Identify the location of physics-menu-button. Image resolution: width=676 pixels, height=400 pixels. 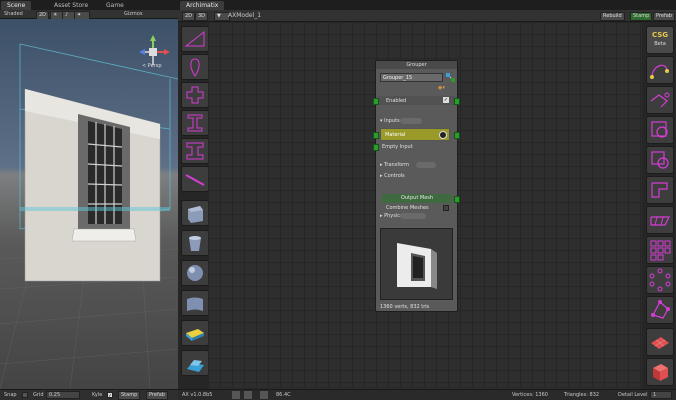
(413, 216).